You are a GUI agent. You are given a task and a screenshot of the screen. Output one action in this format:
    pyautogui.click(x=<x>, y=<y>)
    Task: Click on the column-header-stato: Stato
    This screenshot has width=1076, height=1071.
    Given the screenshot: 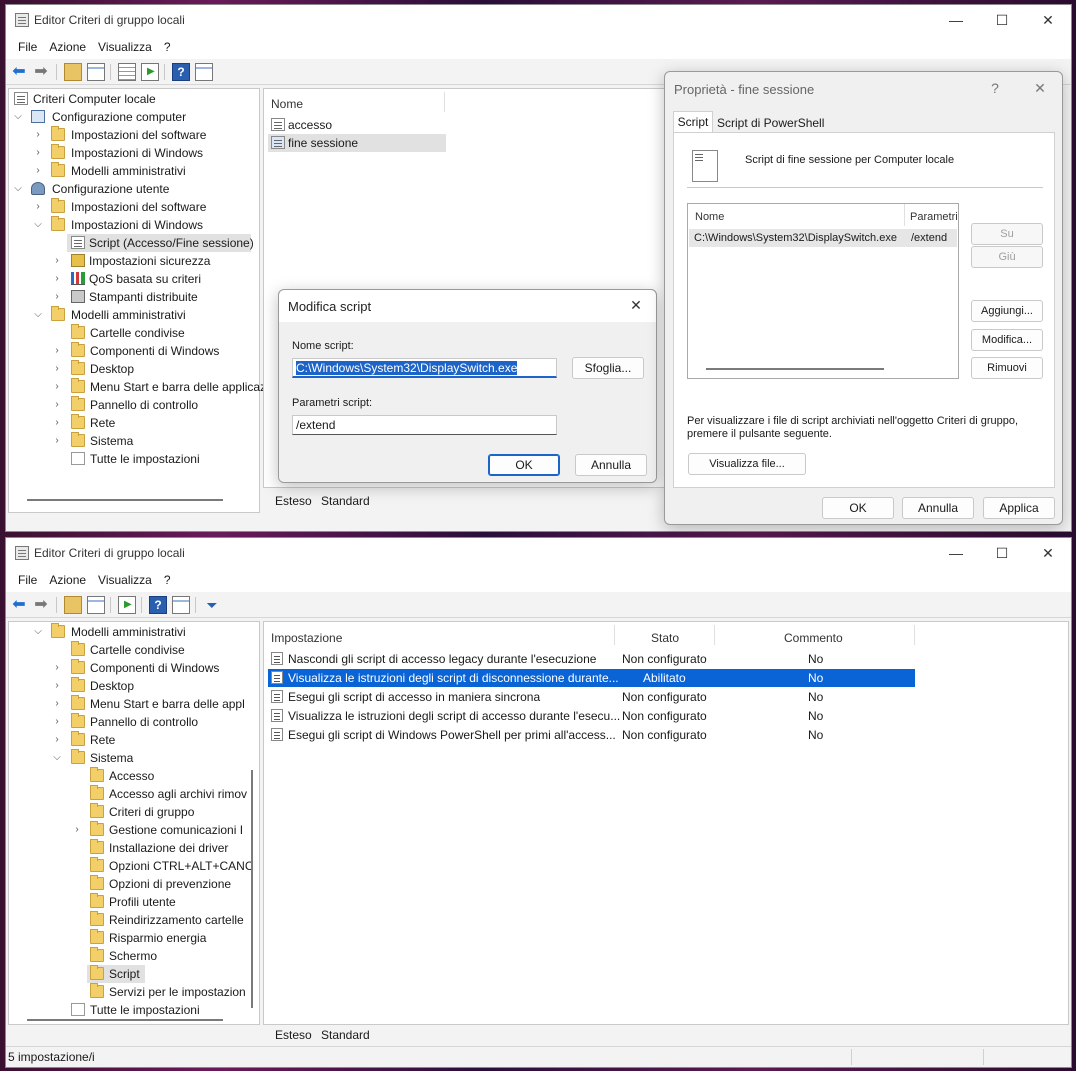 What is the action you would take?
    pyautogui.click(x=665, y=638)
    